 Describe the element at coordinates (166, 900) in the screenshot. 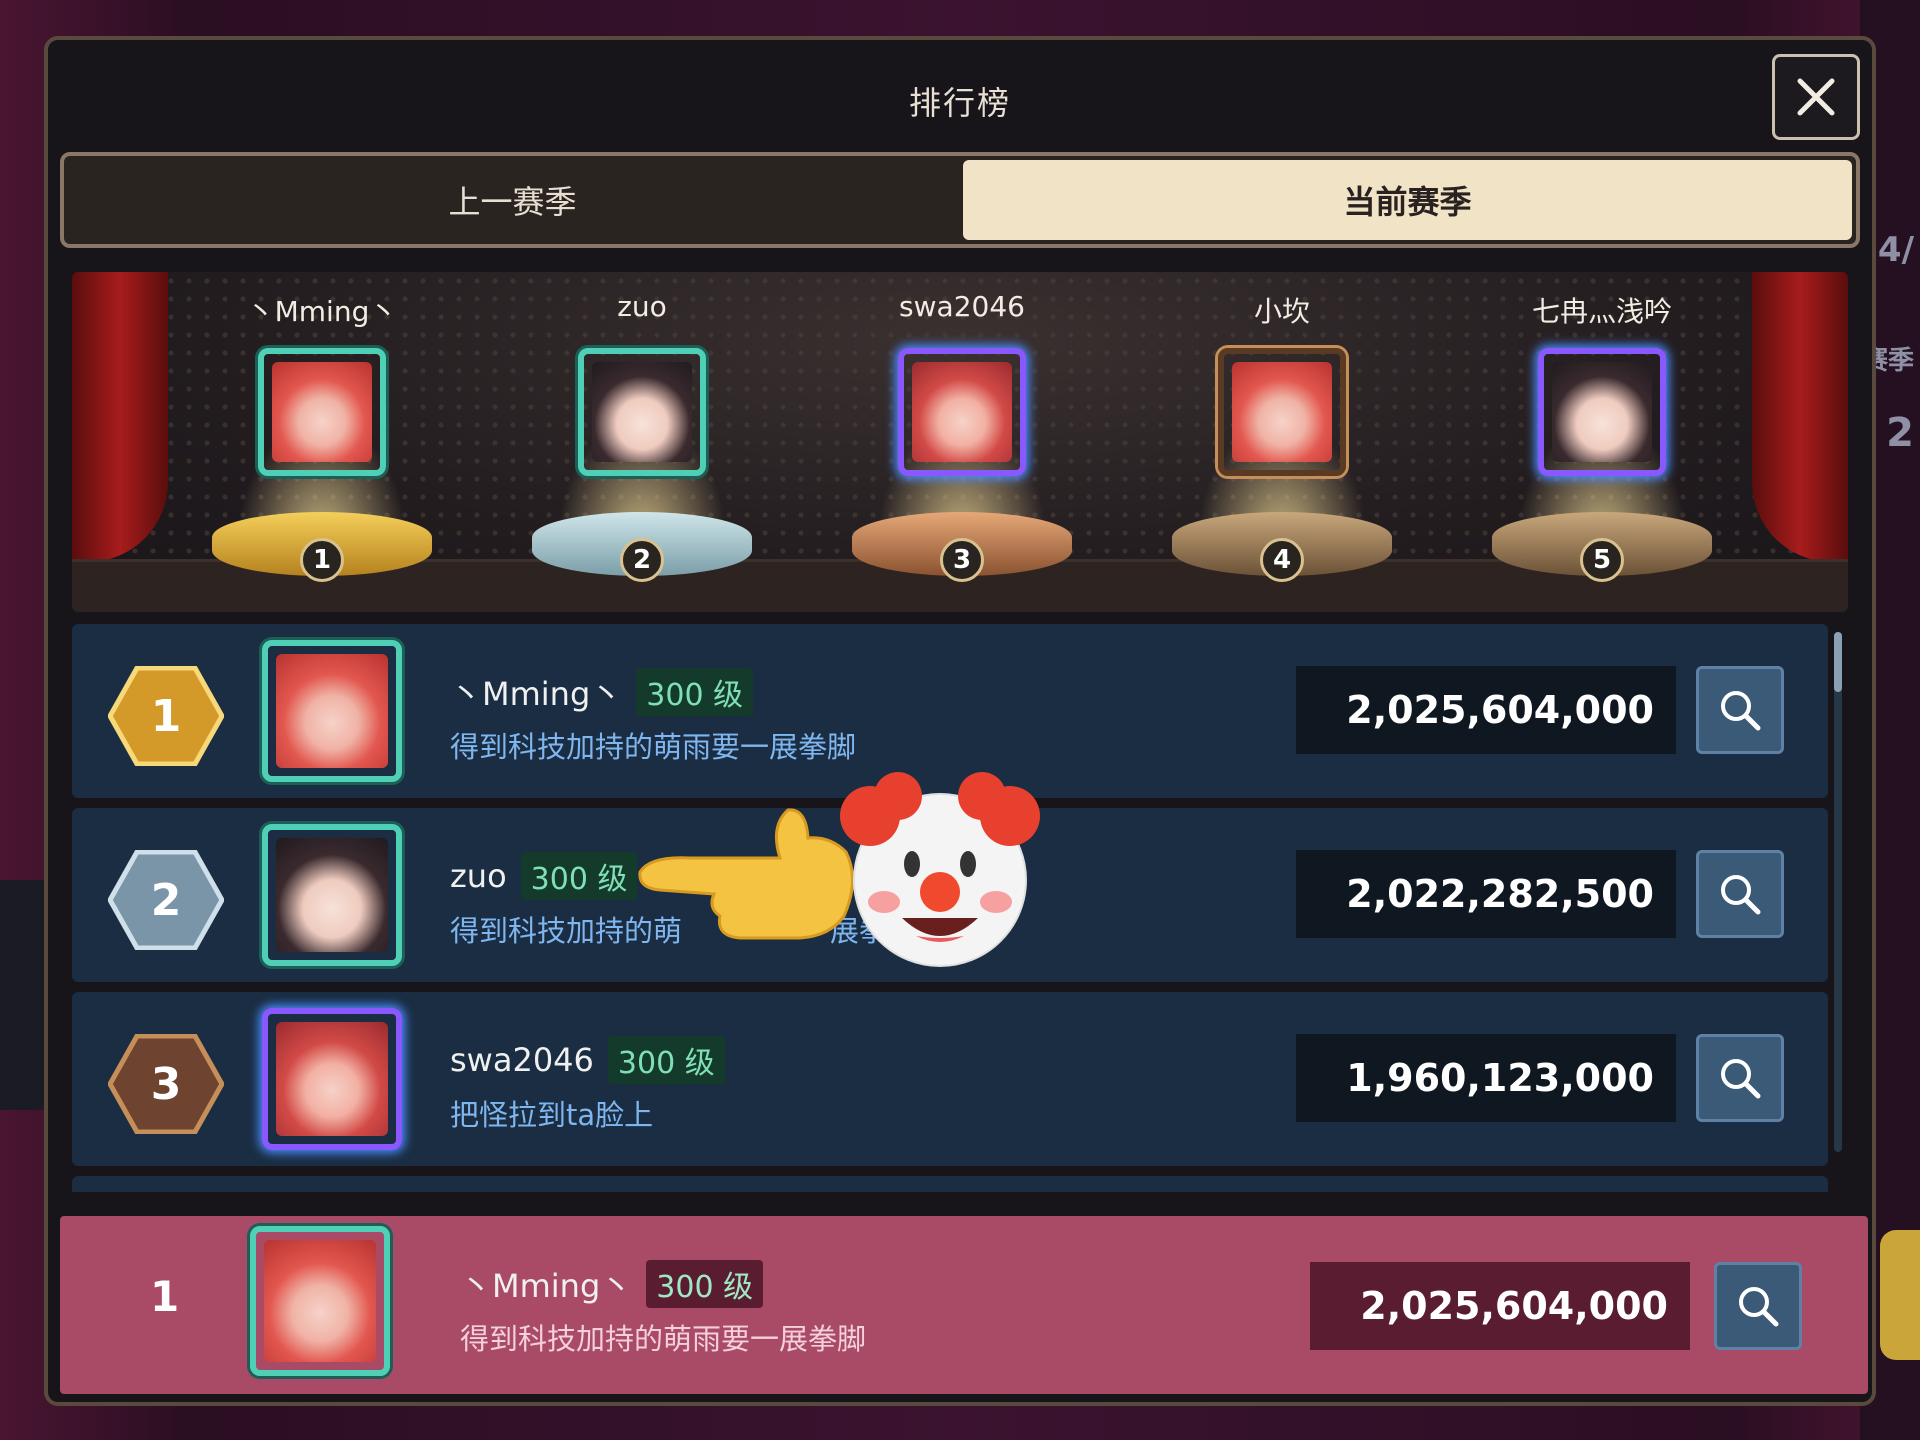

I see `rank-medal-silver: 2` at that location.